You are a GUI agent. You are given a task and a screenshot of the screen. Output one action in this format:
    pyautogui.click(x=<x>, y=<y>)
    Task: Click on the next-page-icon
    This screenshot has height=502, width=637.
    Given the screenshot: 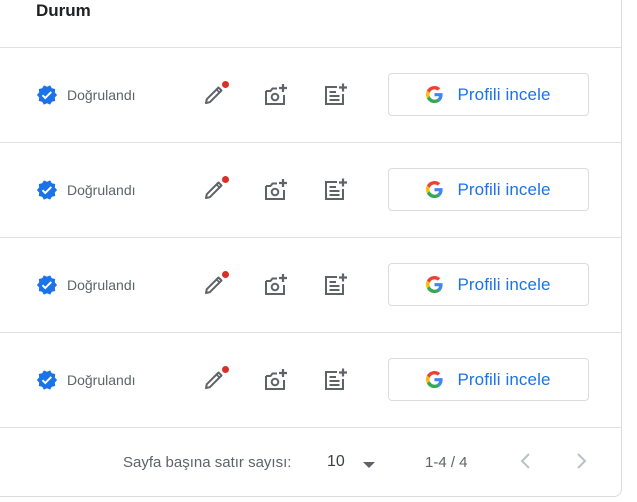 What is the action you would take?
    pyautogui.click(x=581, y=461)
    